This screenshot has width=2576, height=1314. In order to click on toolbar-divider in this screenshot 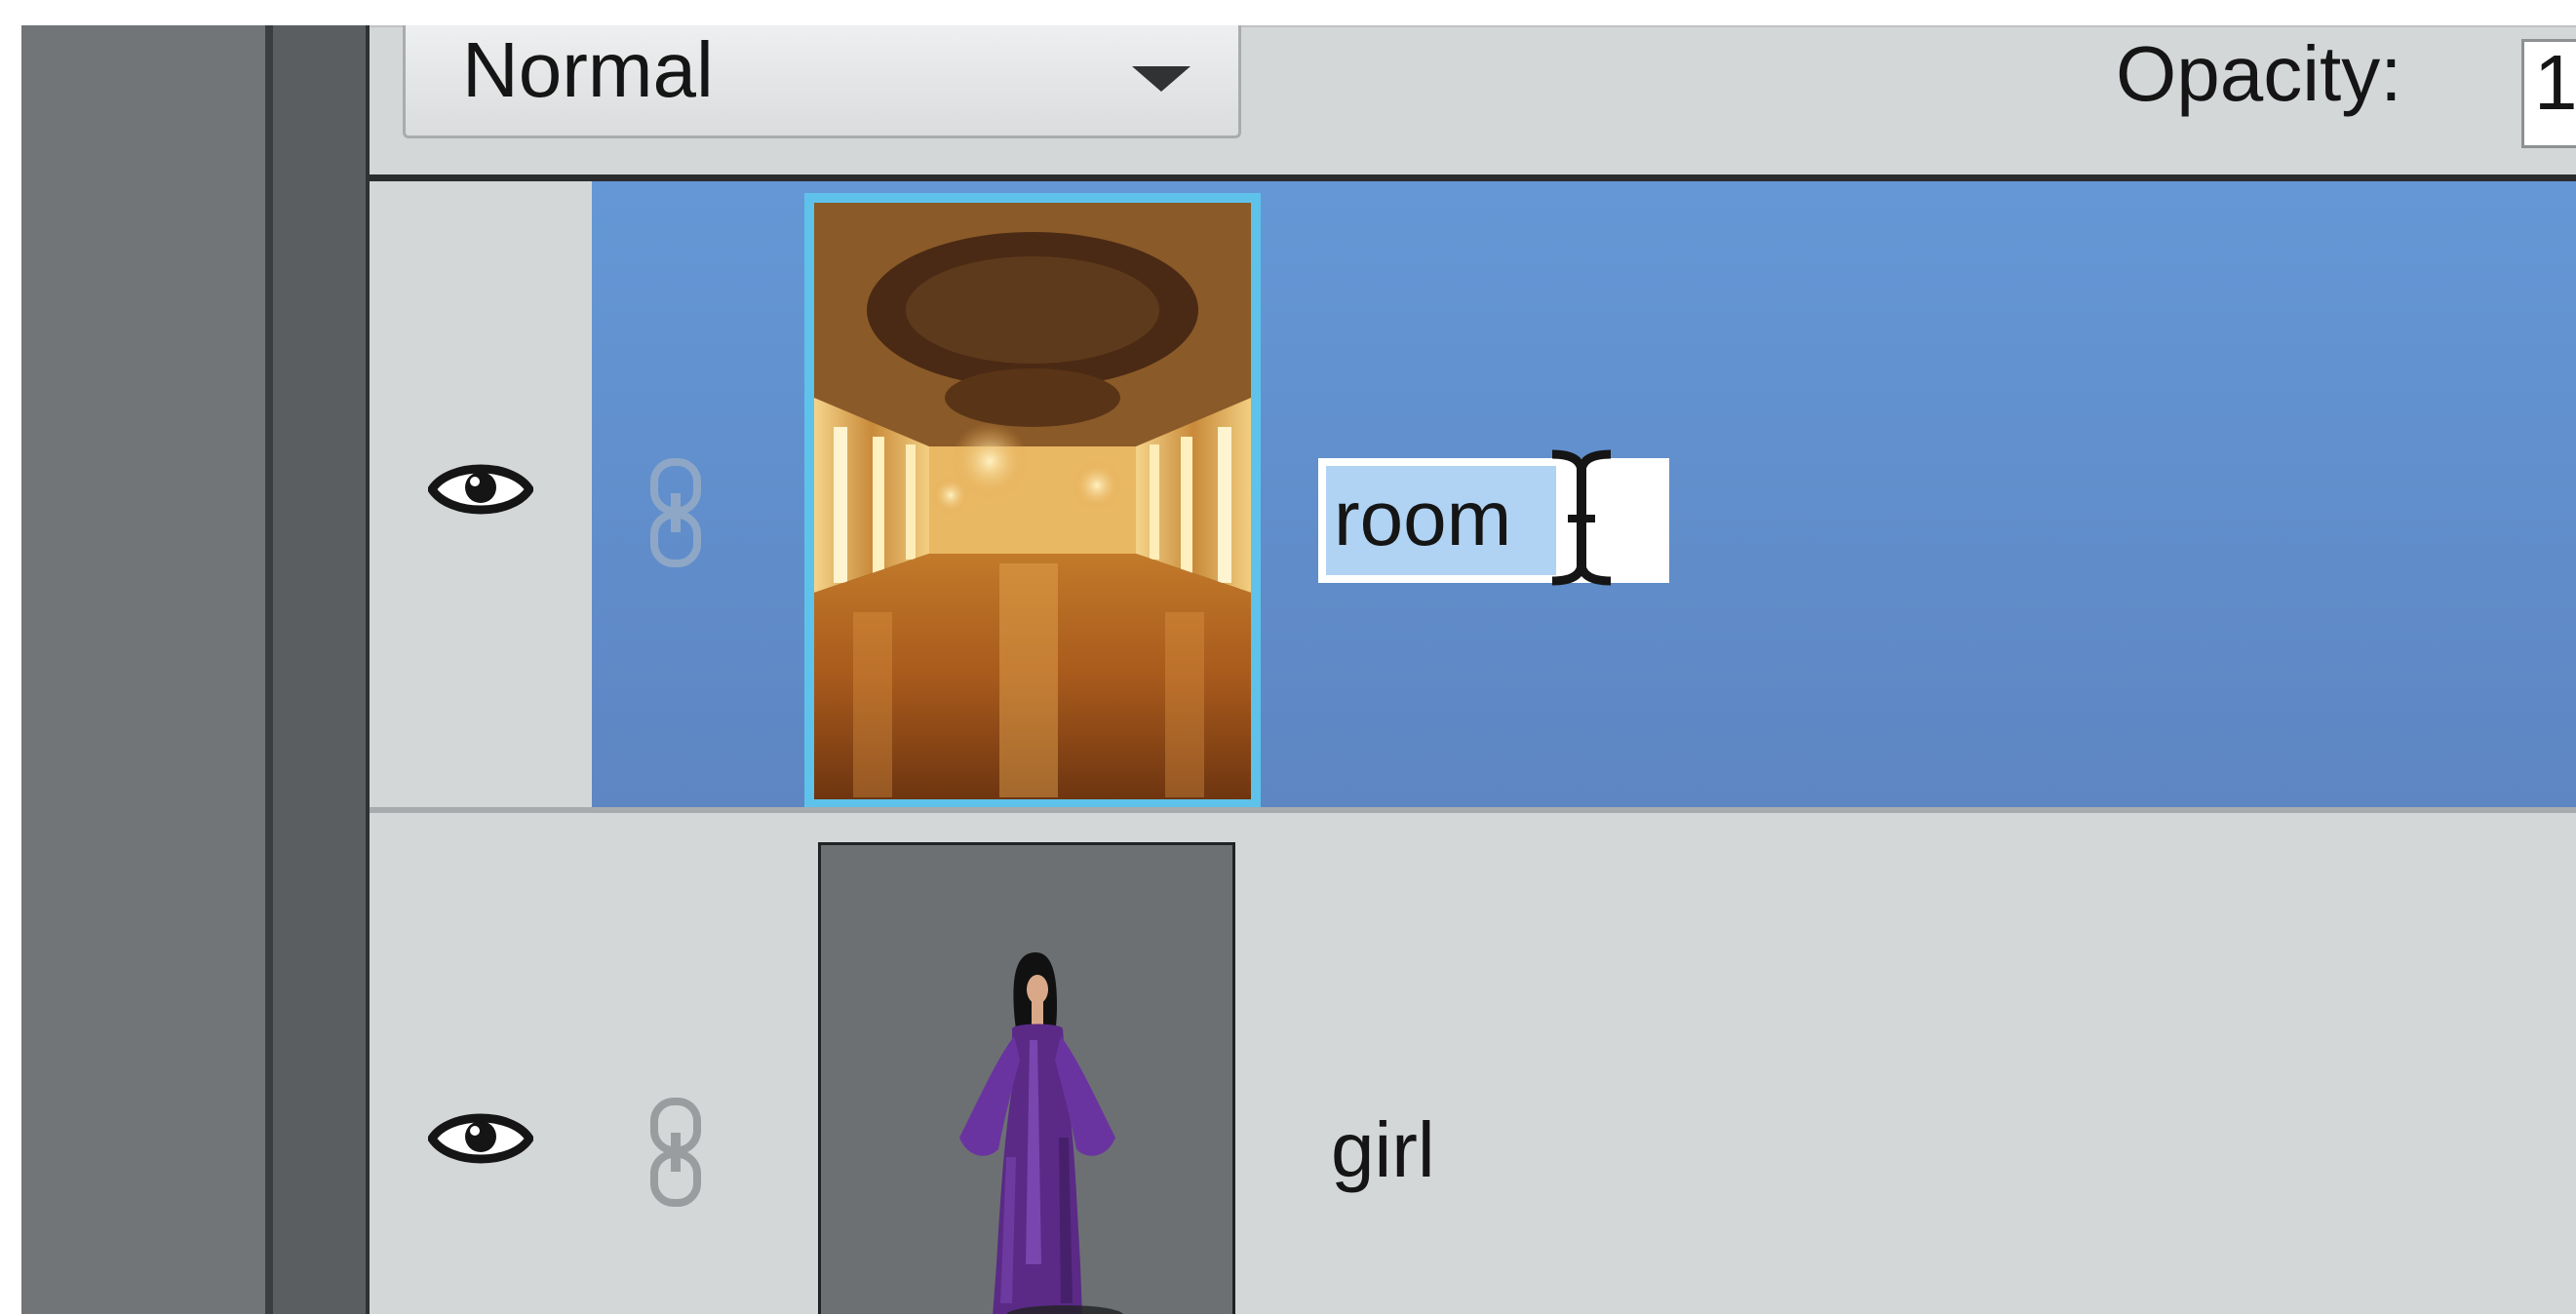, I will do `click(1473, 177)`.